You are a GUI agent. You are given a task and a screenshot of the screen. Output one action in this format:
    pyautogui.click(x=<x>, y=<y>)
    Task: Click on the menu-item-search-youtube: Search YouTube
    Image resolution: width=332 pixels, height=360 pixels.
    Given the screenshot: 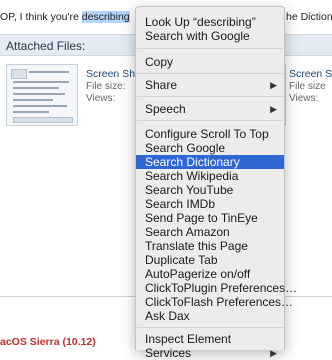 What is the action you would take?
    pyautogui.click(x=210, y=190)
    